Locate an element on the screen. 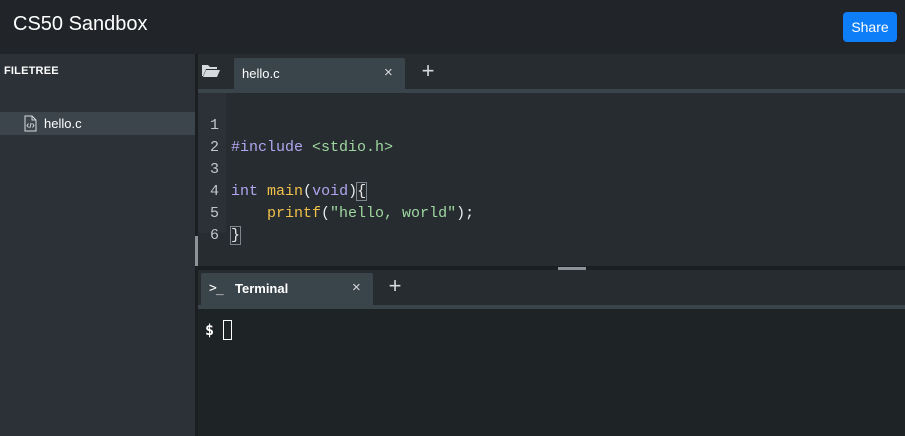  share-button: Share is located at coordinates (870, 27).